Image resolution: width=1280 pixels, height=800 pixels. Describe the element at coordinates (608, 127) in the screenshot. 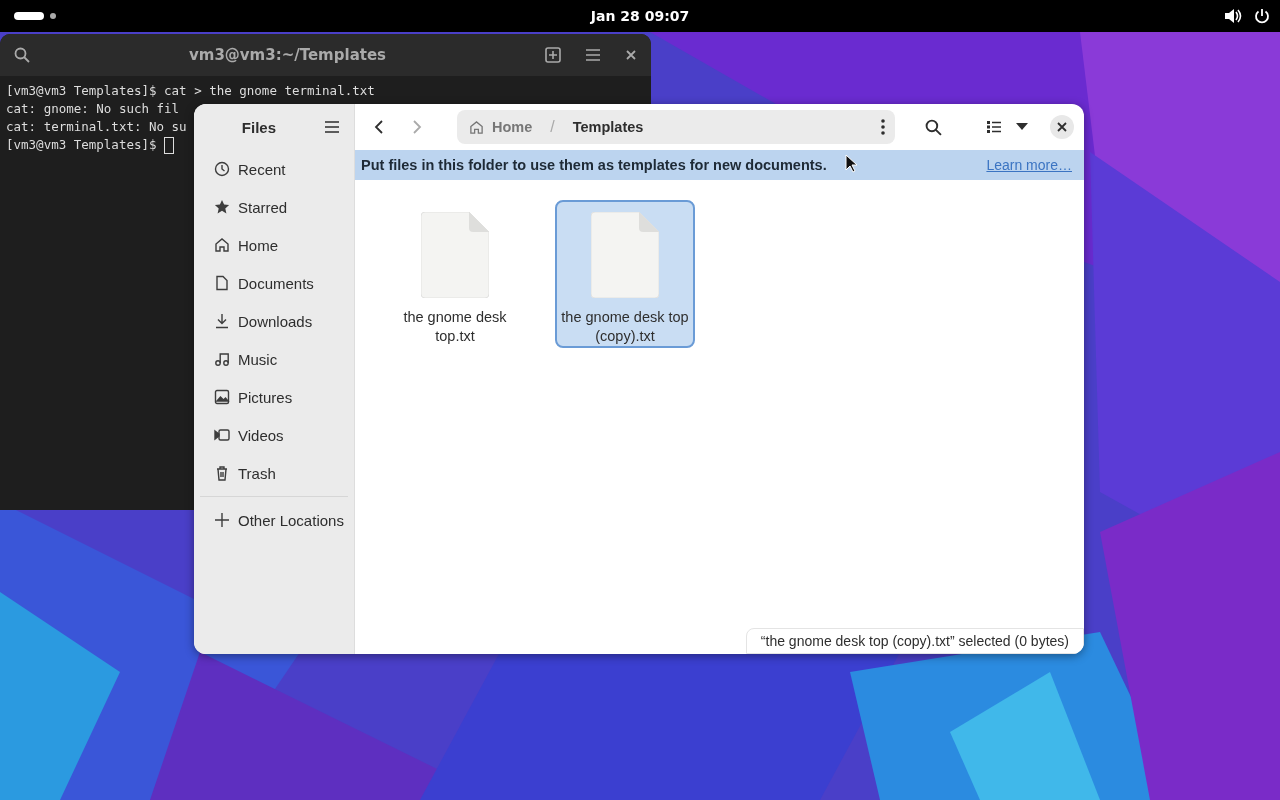

I see `path-crumb: Templates` at that location.